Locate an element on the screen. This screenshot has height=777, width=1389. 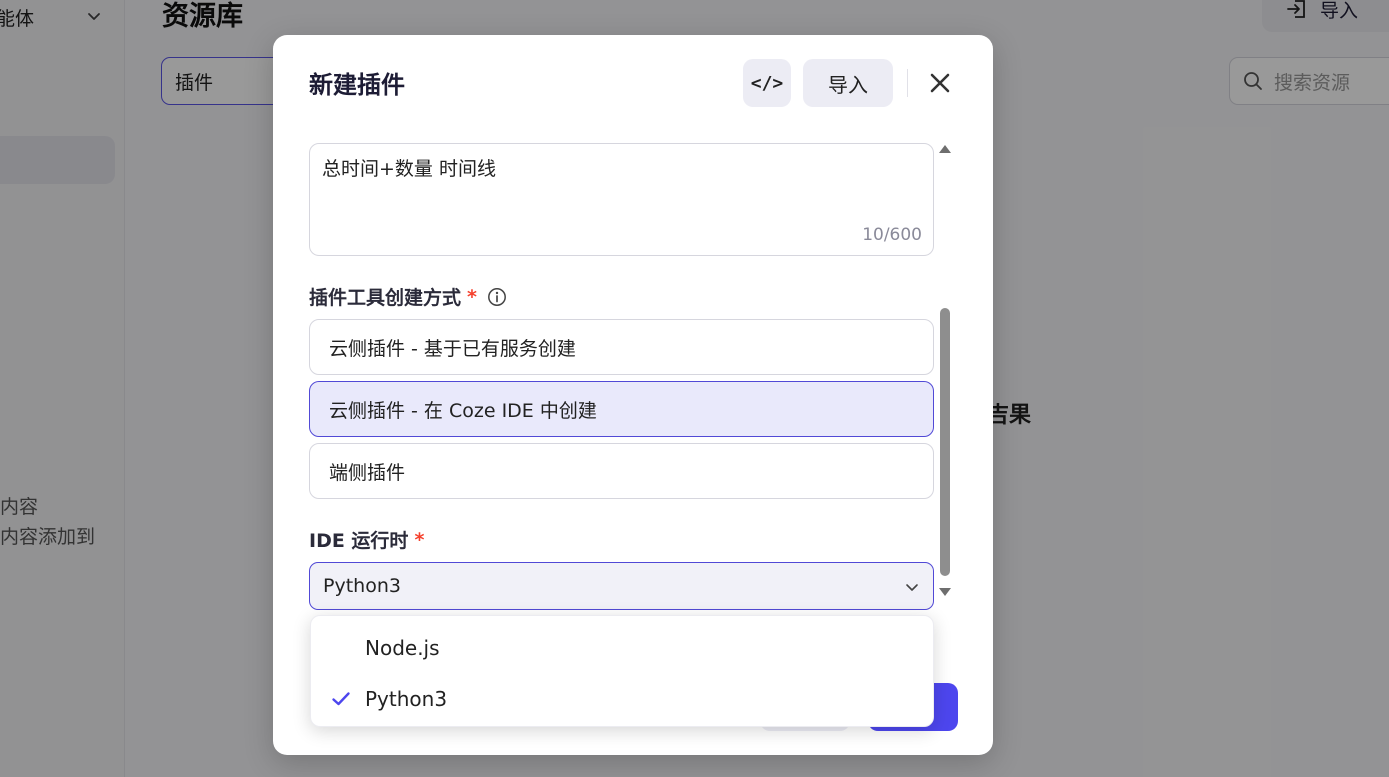
runtime-option-python3: Python3 is located at coordinates (623, 699).